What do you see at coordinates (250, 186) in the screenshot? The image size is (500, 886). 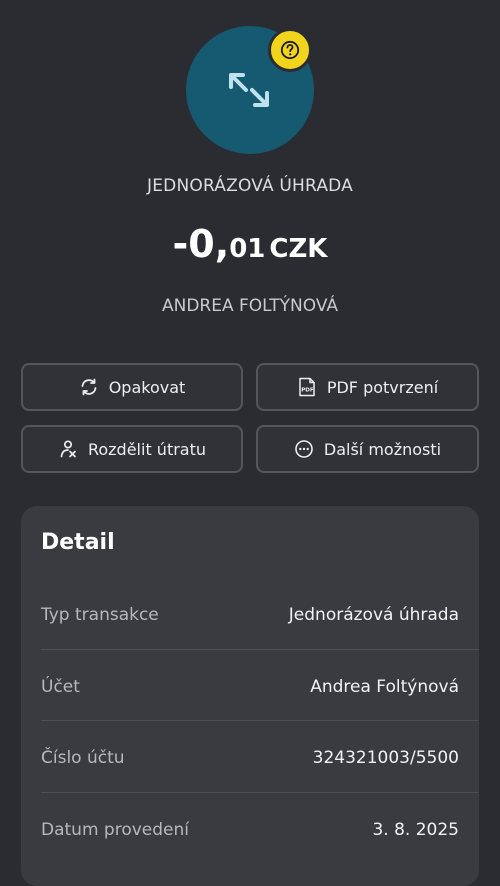 I see `transaction-type-label: JEDNORÁZOVÁ ÚHRADA` at bounding box center [250, 186].